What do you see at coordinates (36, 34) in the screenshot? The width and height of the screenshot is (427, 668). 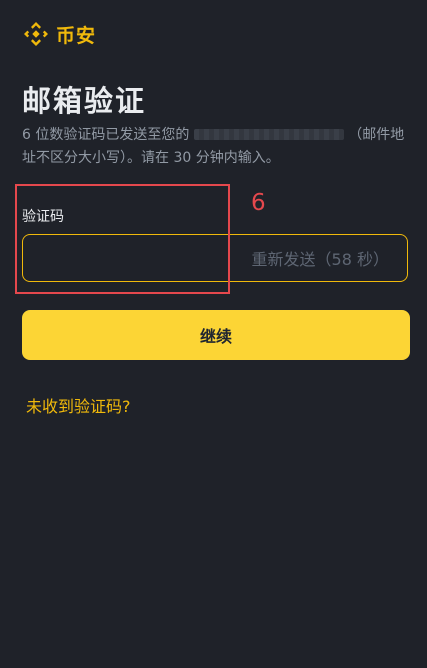 I see `binance-diamond-icon` at bounding box center [36, 34].